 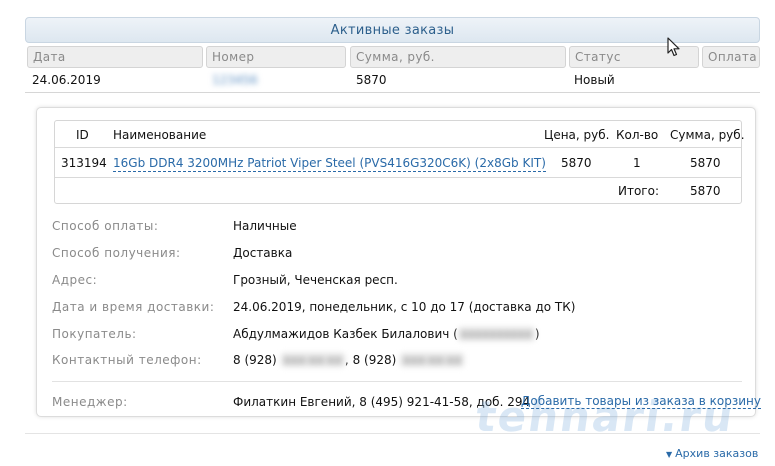 I want to click on buyer-masked: xxxxxxxxxx, so click(x=496, y=334).